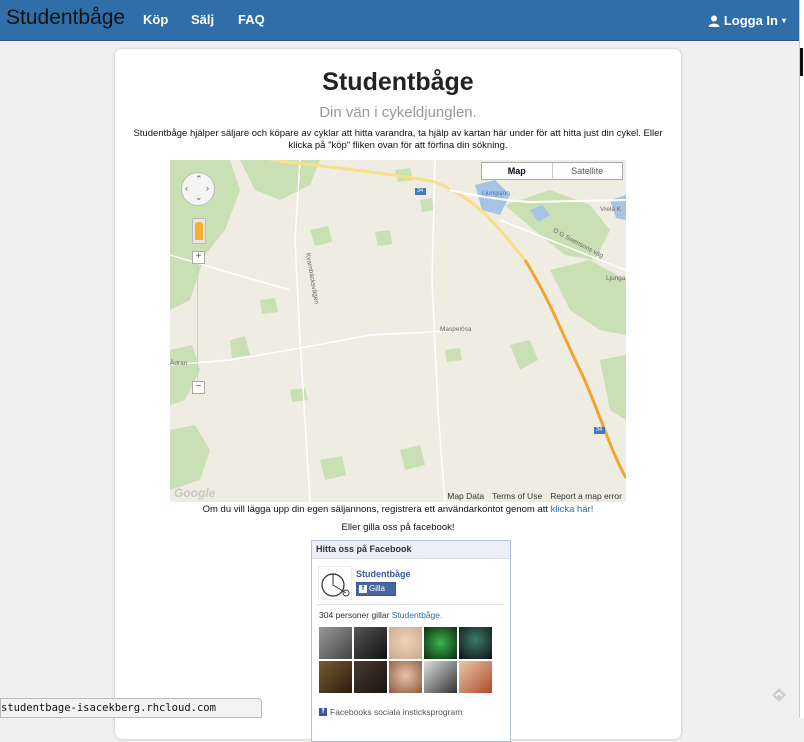  I want to click on facebook-like-count: 304 personer gillar Studentbåge., so click(380, 615).